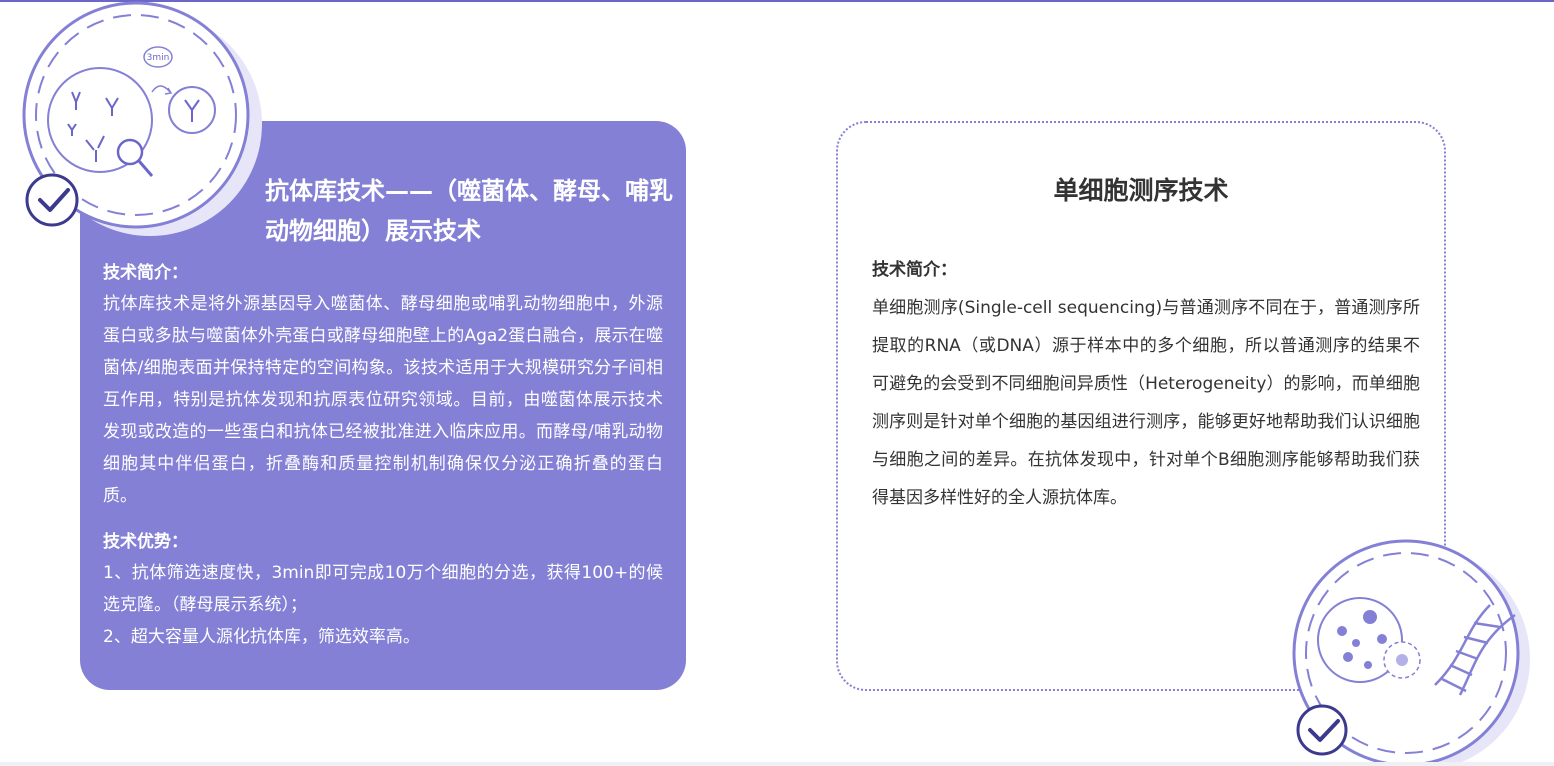  What do you see at coordinates (914, 270) in the screenshot?
I see `single-cell-intro-heading: 技术简介：` at bounding box center [914, 270].